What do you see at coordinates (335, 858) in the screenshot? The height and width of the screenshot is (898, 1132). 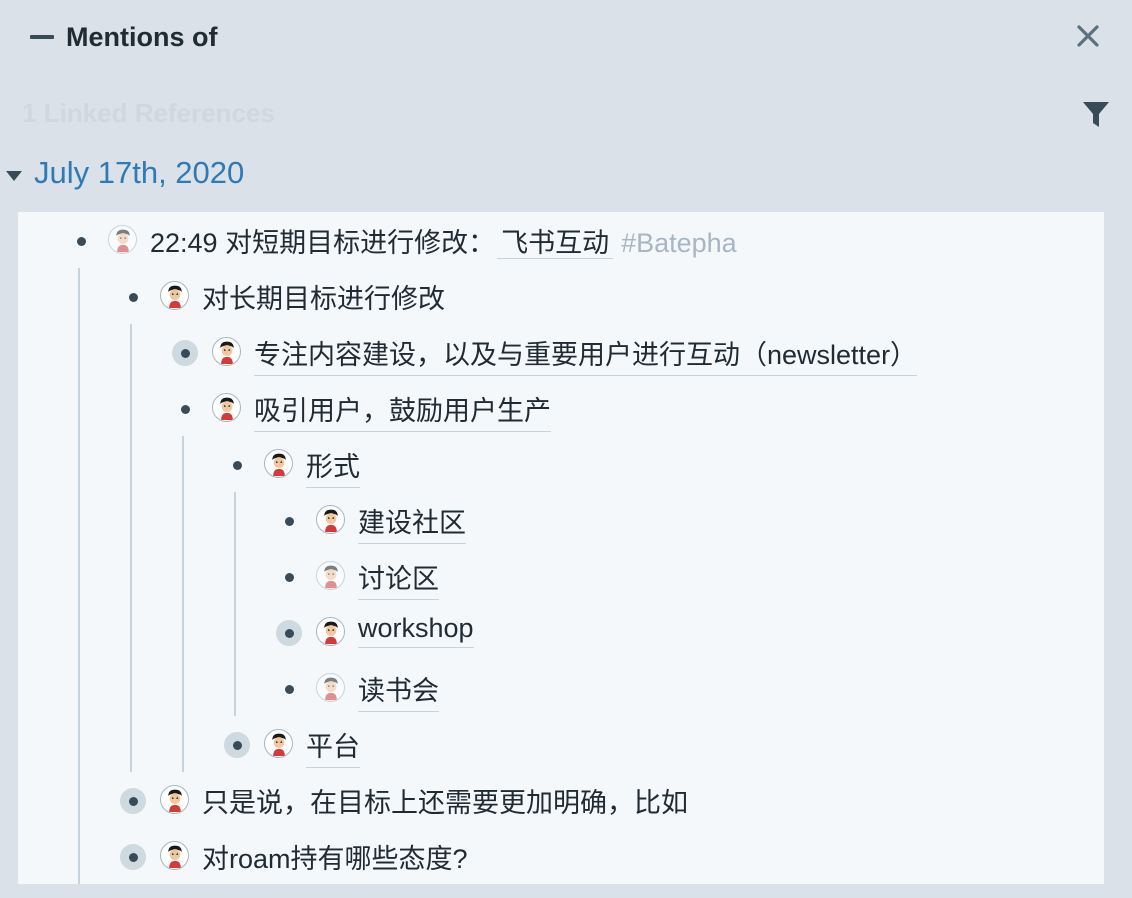 I see `block-text: 对roam持有哪些态度?` at bounding box center [335, 858].